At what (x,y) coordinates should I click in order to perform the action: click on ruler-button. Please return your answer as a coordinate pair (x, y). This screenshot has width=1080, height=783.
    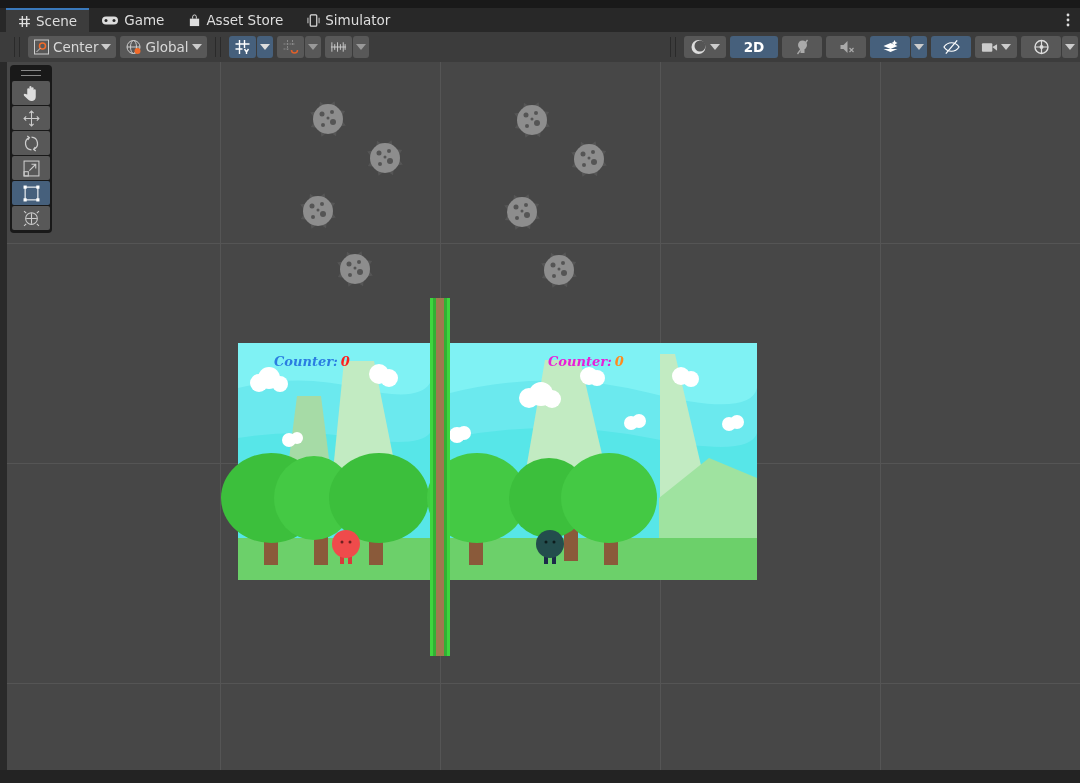
    Looking at the image, I should click on (338, 47).